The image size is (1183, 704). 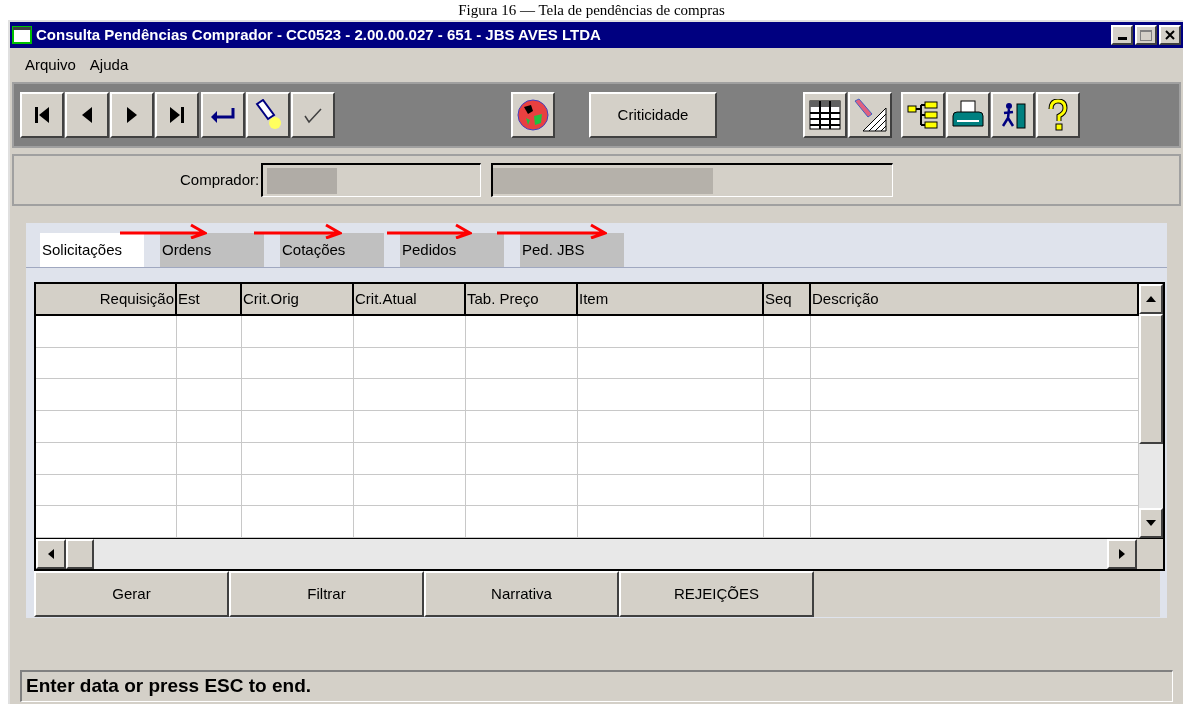 I want to click on pencil-ruler-icon, so click(x=870, y=115).